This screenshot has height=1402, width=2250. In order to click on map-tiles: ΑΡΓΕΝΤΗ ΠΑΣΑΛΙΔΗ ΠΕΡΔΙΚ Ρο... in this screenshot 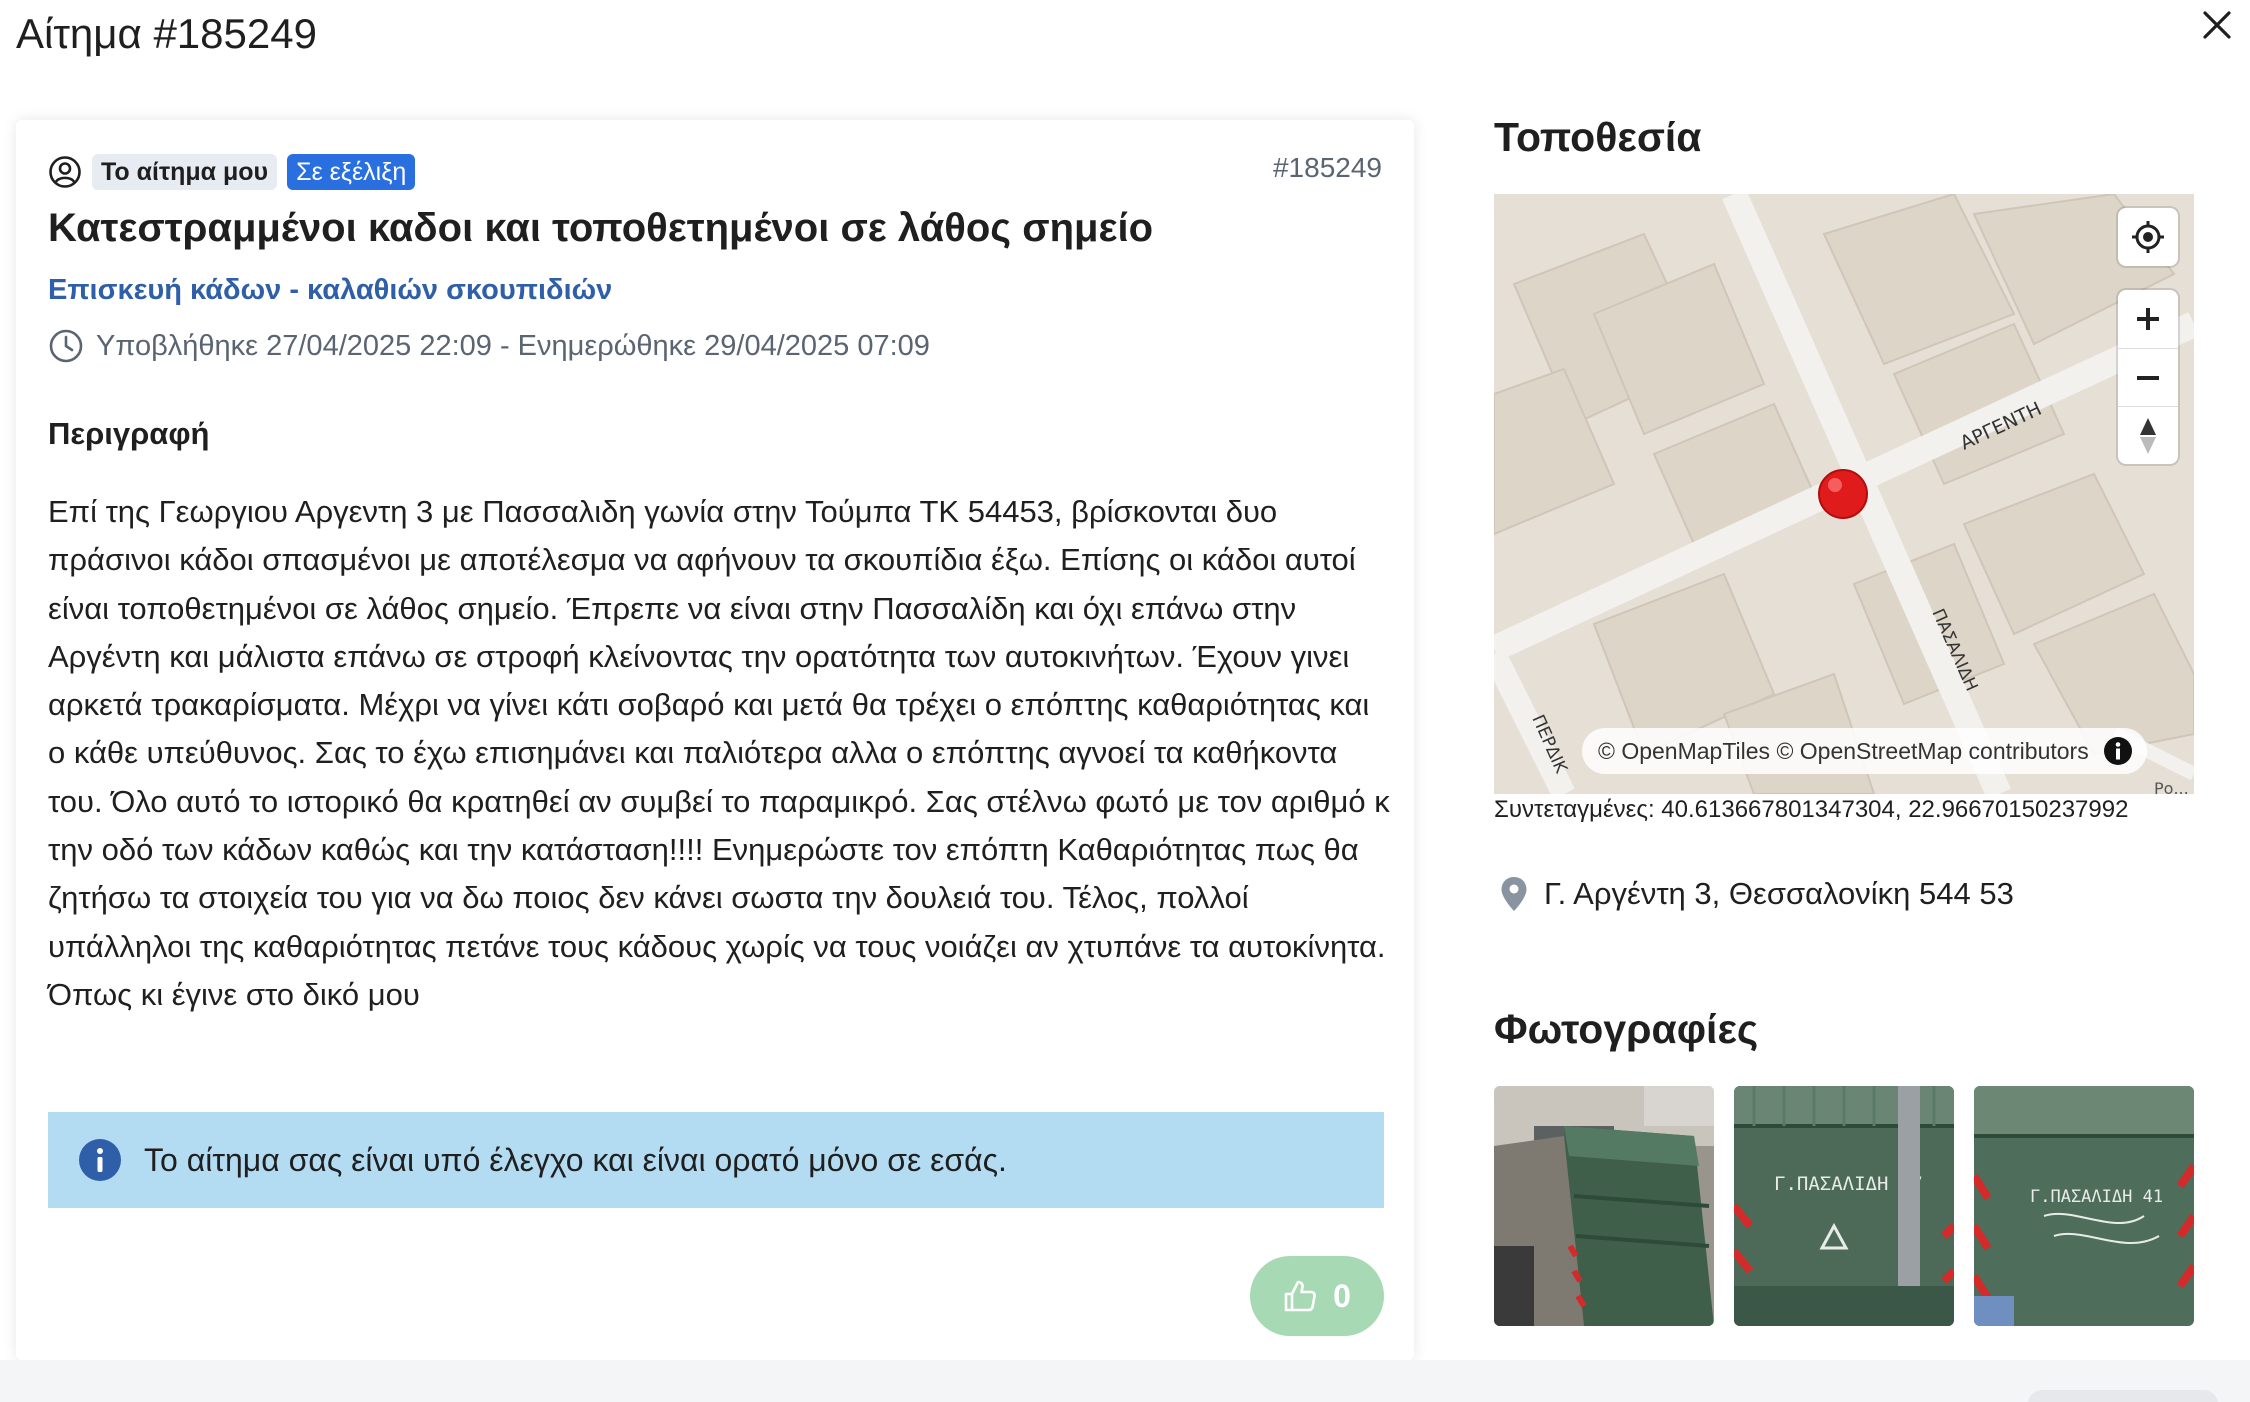, I will do `click(1844, 494)`.